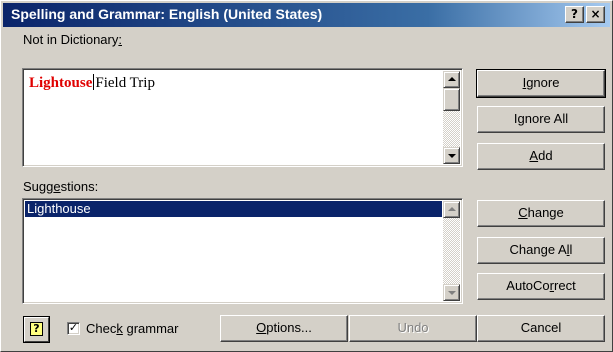  I want to click on change-button: Change, so click(541, 213).